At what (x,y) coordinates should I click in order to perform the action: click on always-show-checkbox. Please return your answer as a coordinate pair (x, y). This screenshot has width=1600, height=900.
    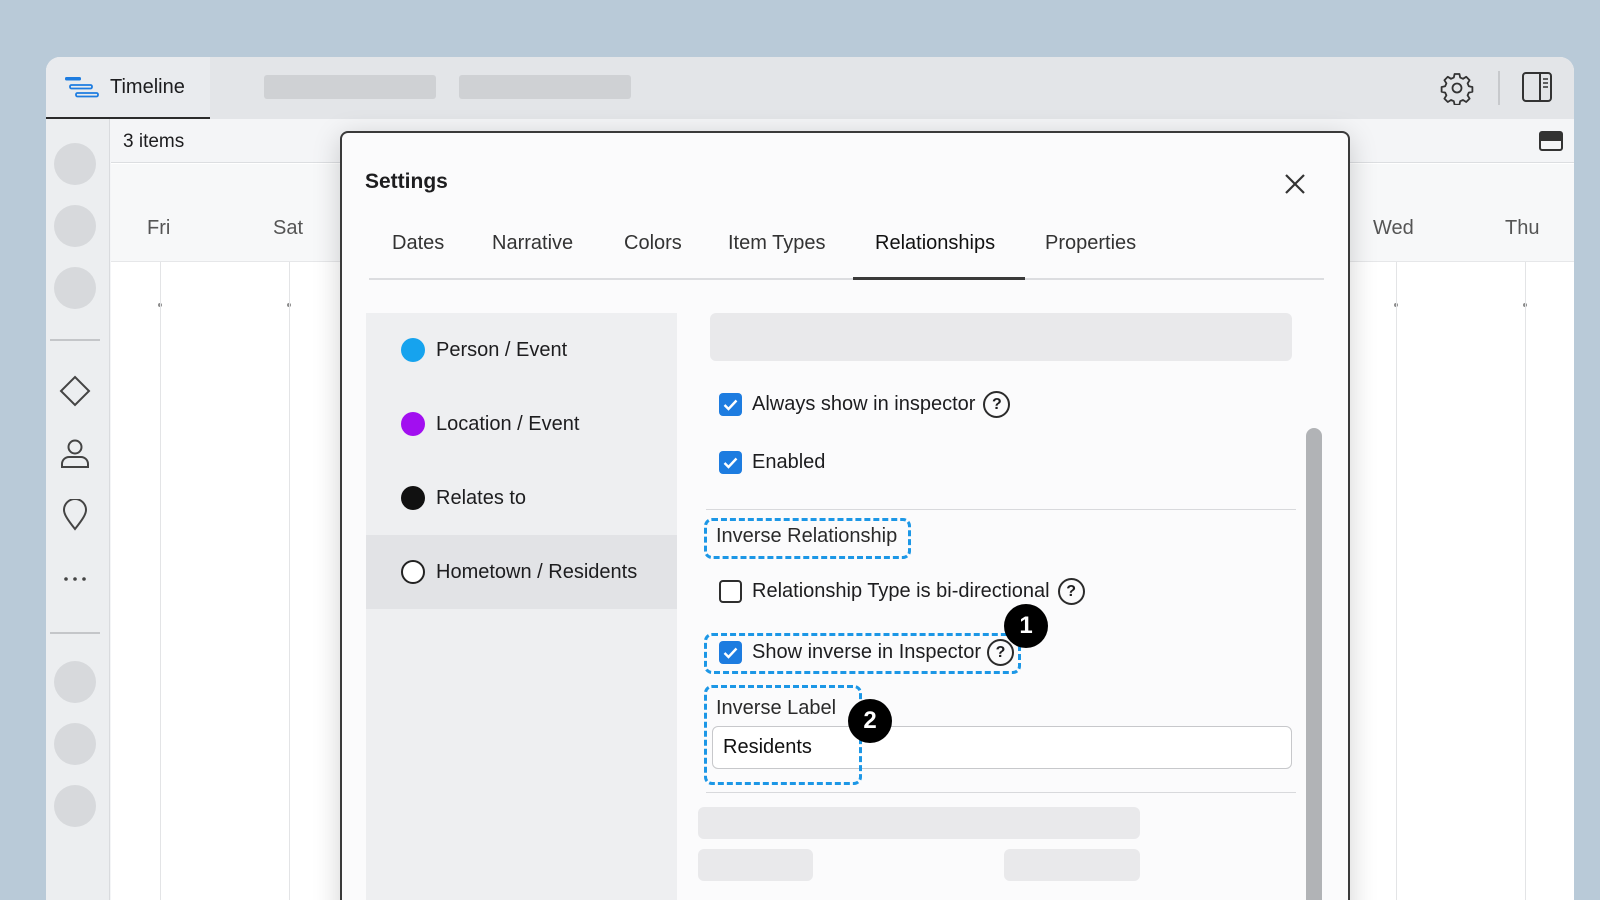
    Looking at the image, I should click on (730, 404).